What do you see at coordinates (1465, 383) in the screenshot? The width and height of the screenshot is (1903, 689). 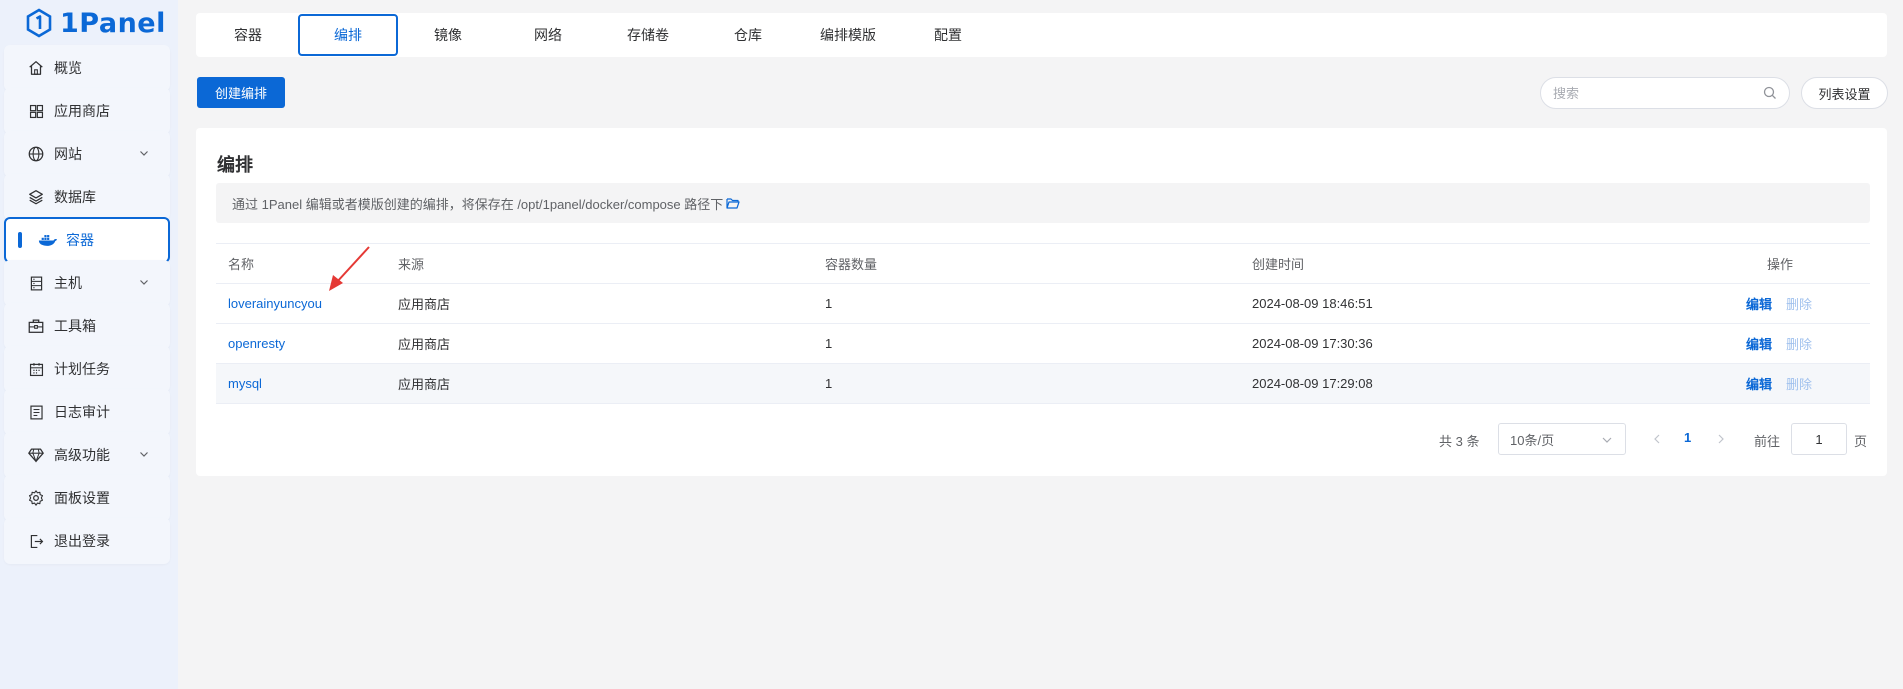 I see `created-time-cell: 2024-08-09 17:29:08` at bounding box center [1465, 383].